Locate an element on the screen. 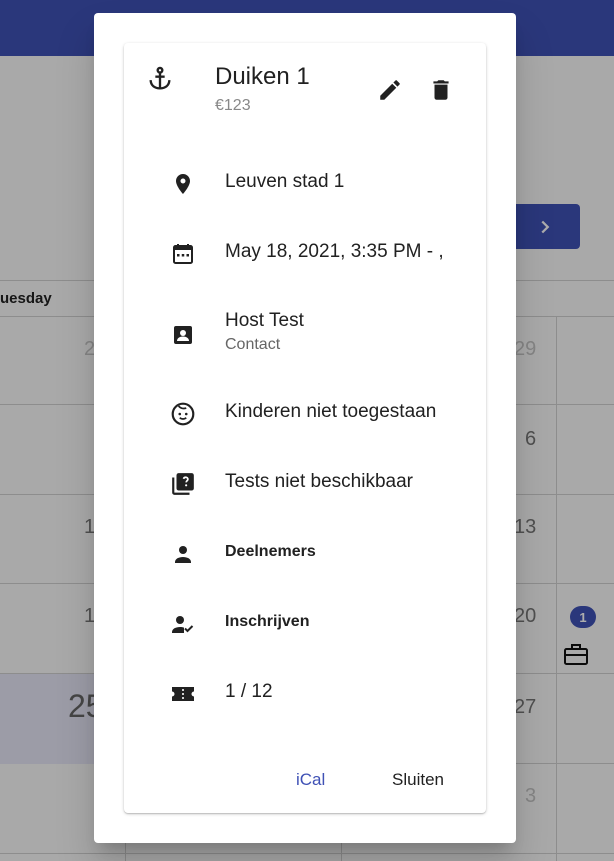 The image size is (614, 861). date-text: May 18, 2021, 3:35 PM - , is located at coordinates (334, 251).